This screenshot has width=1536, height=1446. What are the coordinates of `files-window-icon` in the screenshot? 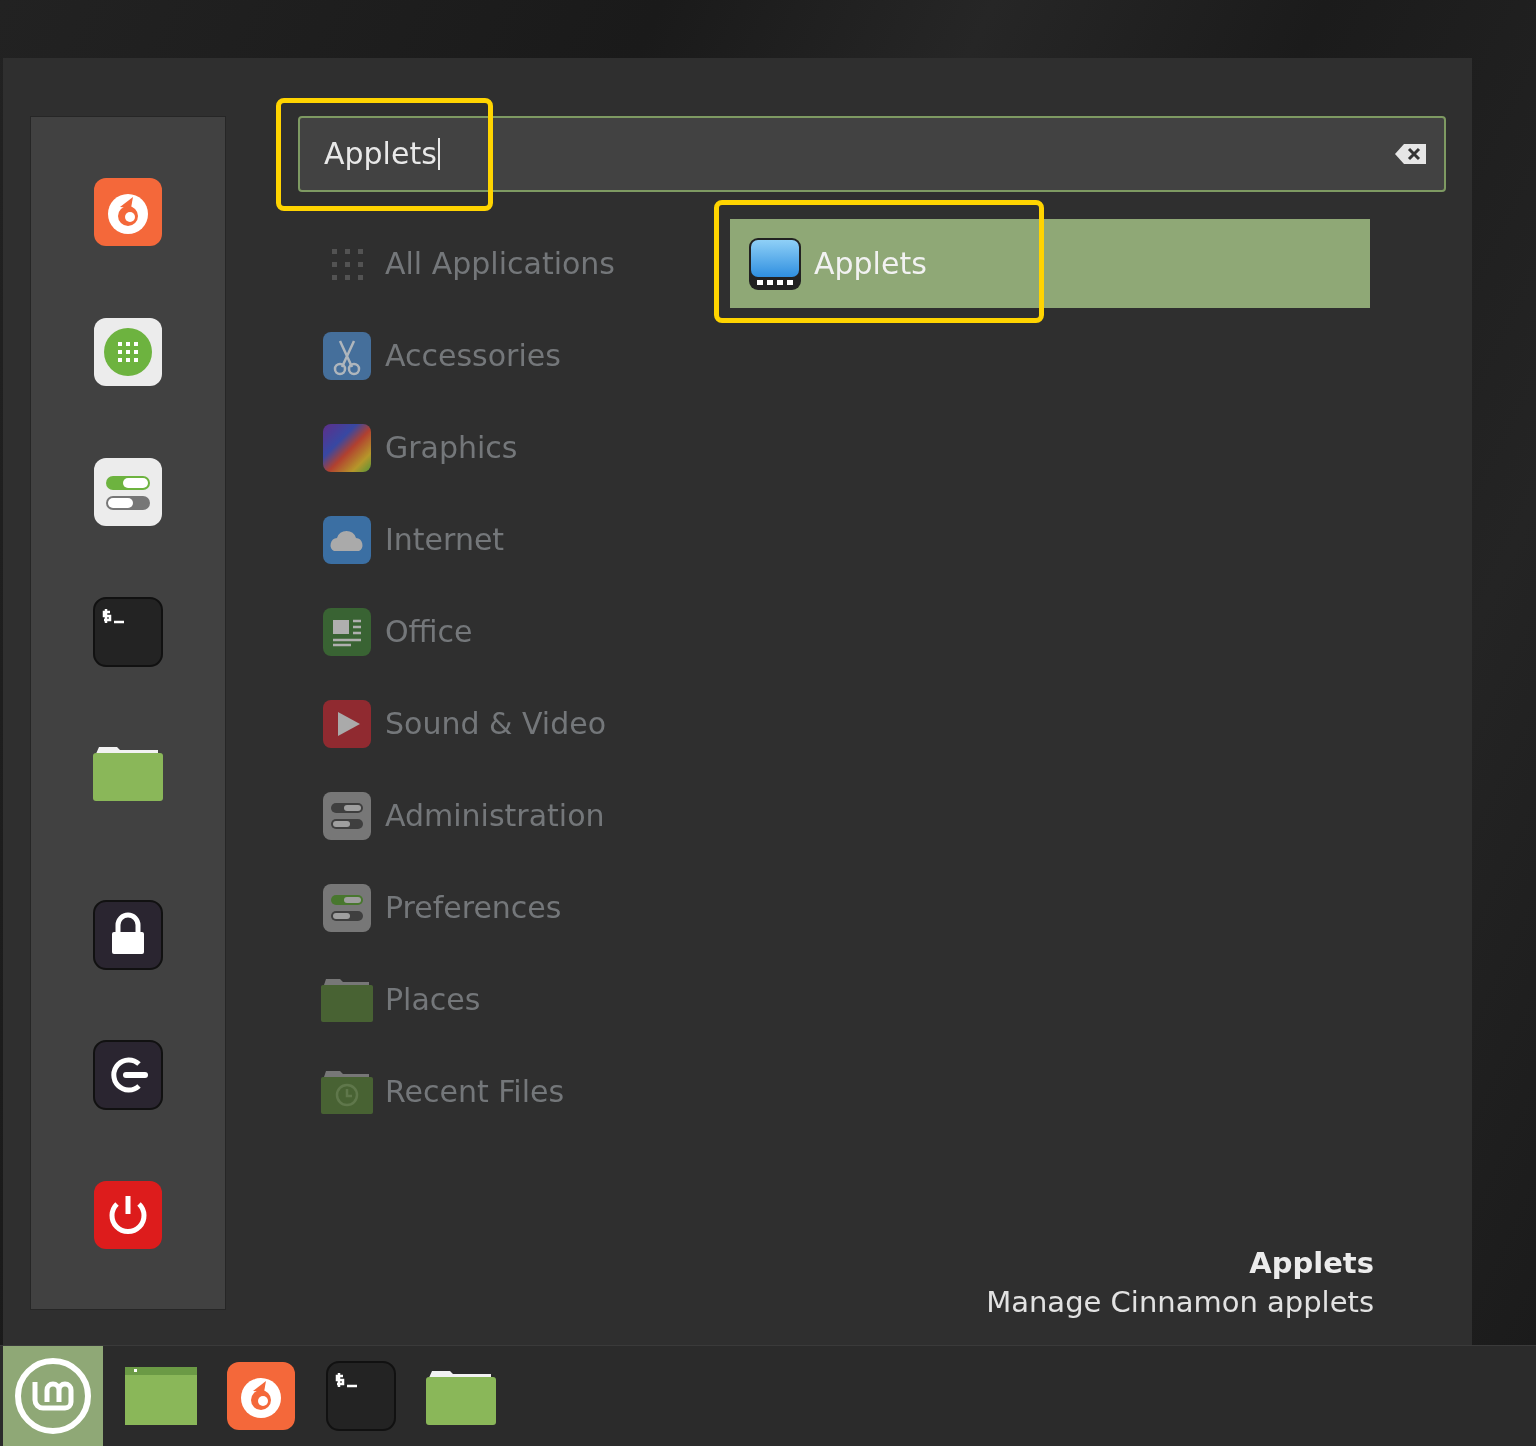 It's located at (161, 1396).